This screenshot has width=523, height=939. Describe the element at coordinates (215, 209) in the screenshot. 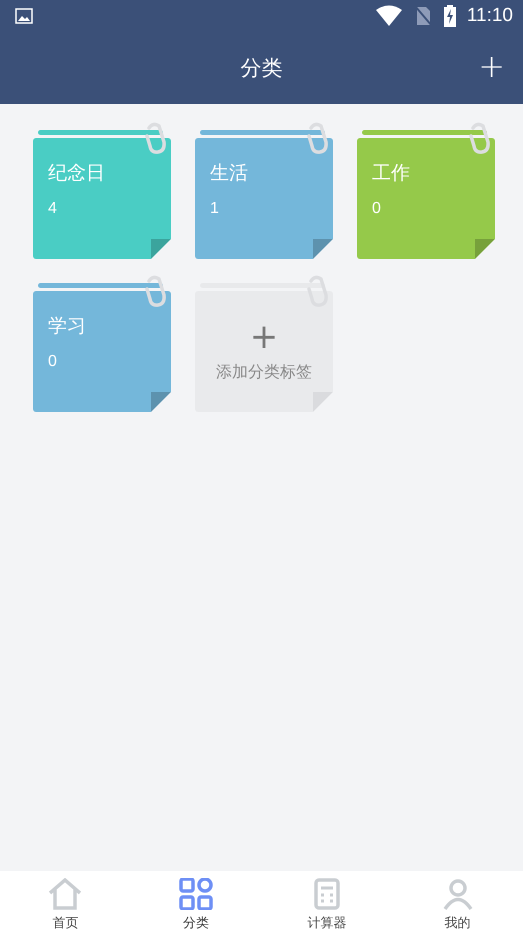

I see `category-count: 1` at that location.